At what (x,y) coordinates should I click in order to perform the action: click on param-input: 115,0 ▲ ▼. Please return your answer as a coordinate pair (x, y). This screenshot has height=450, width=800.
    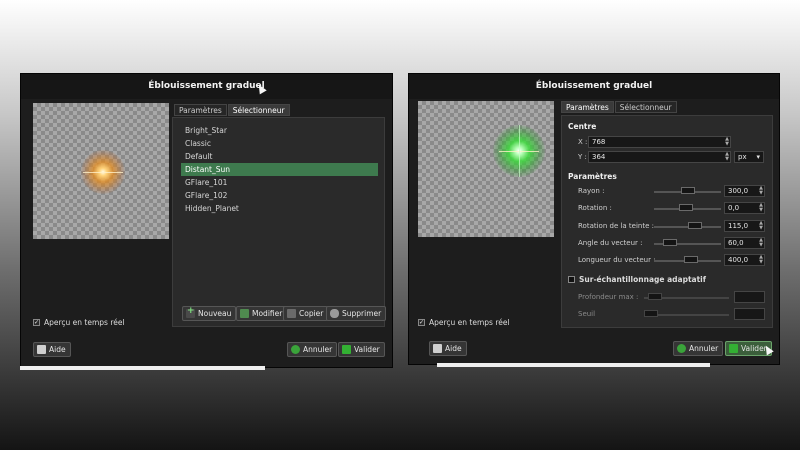
    Looking at the image, I should click on (744, 226).